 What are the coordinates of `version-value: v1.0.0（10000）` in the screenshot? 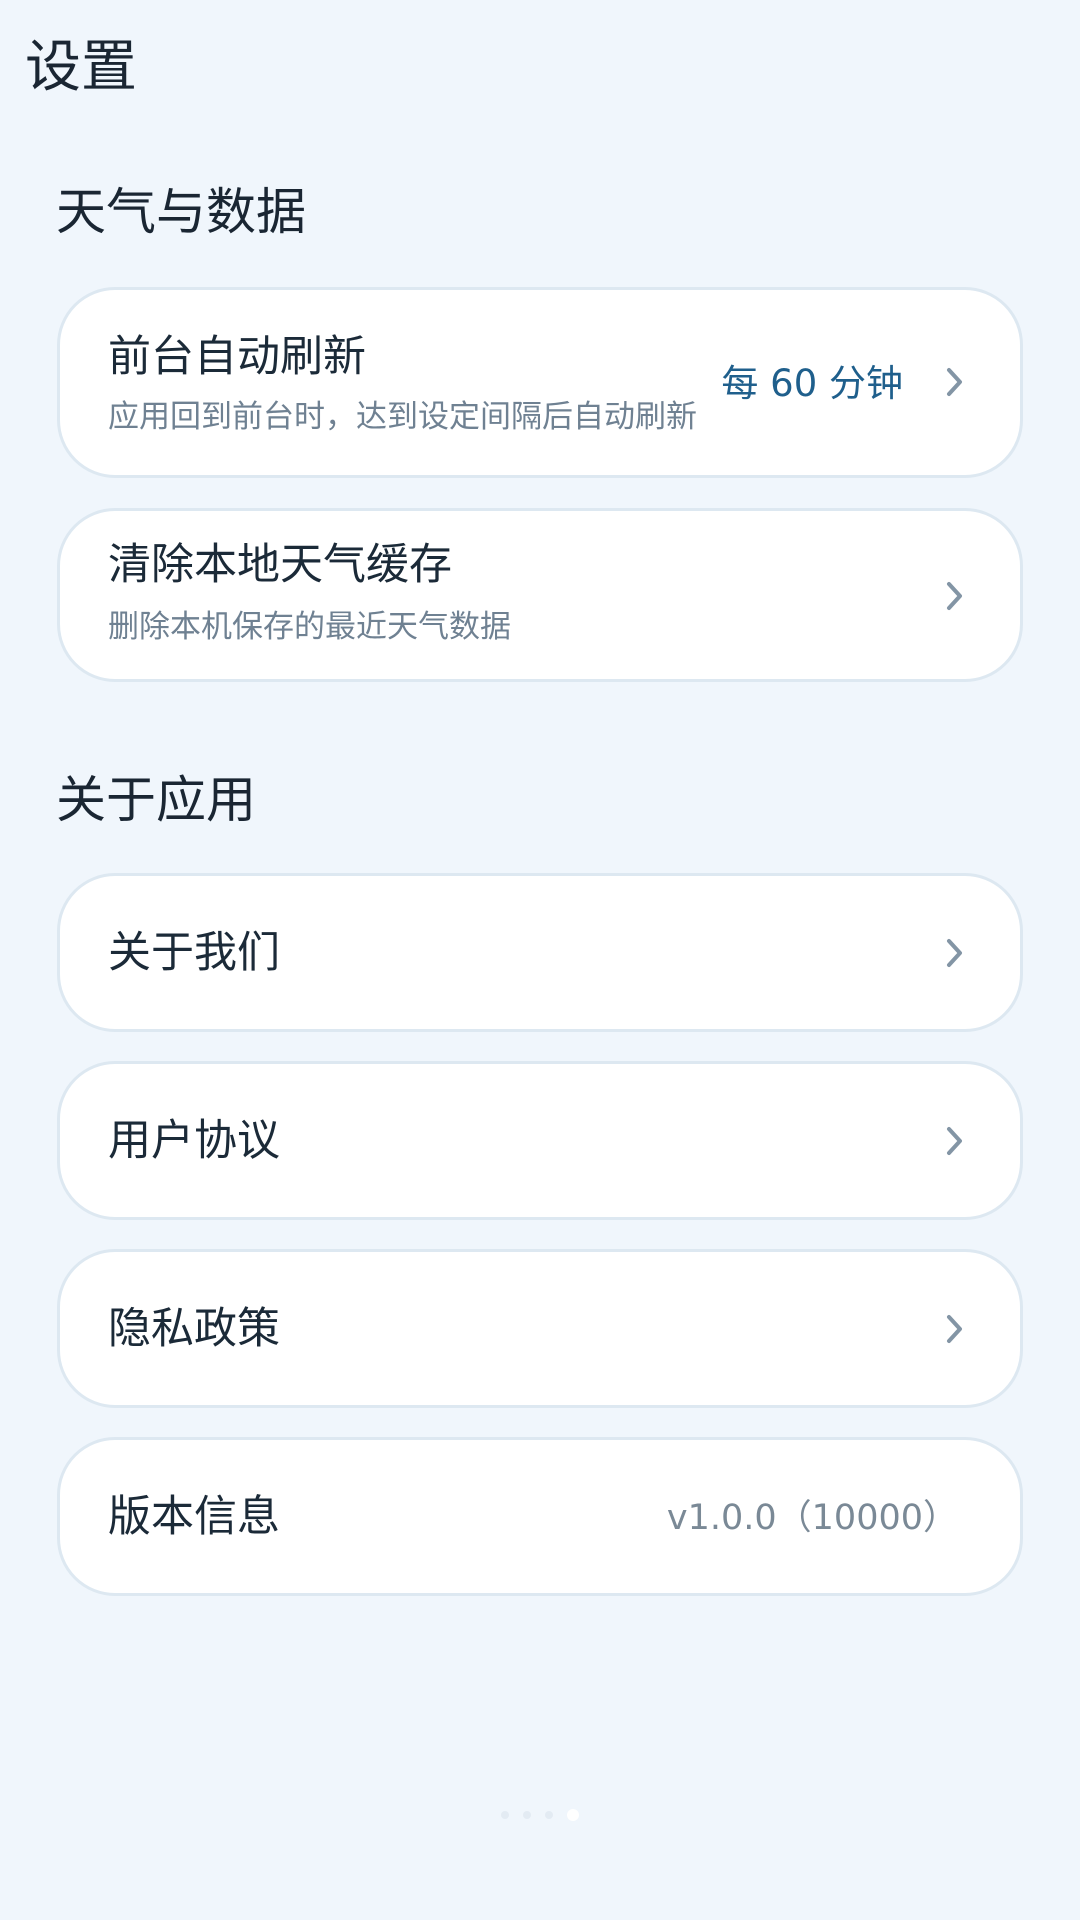 It's located at (812, 1518).